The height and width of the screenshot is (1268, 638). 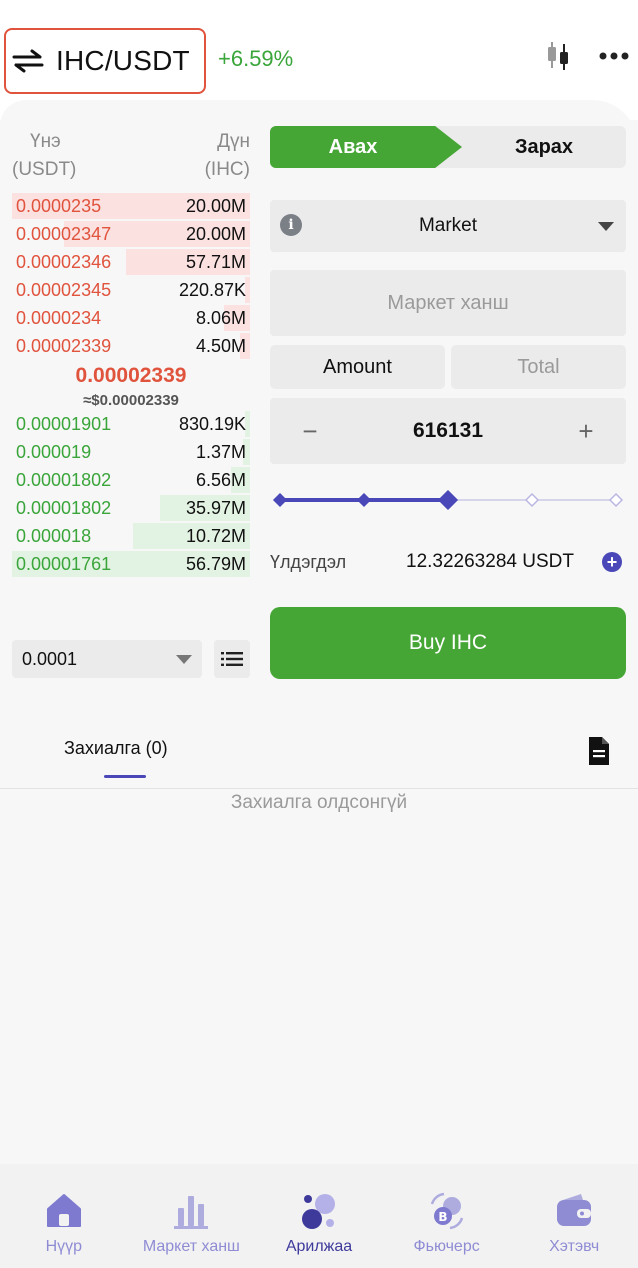 I want to click on nav-label: Маркет ханш, so click(x=191, y=1246).